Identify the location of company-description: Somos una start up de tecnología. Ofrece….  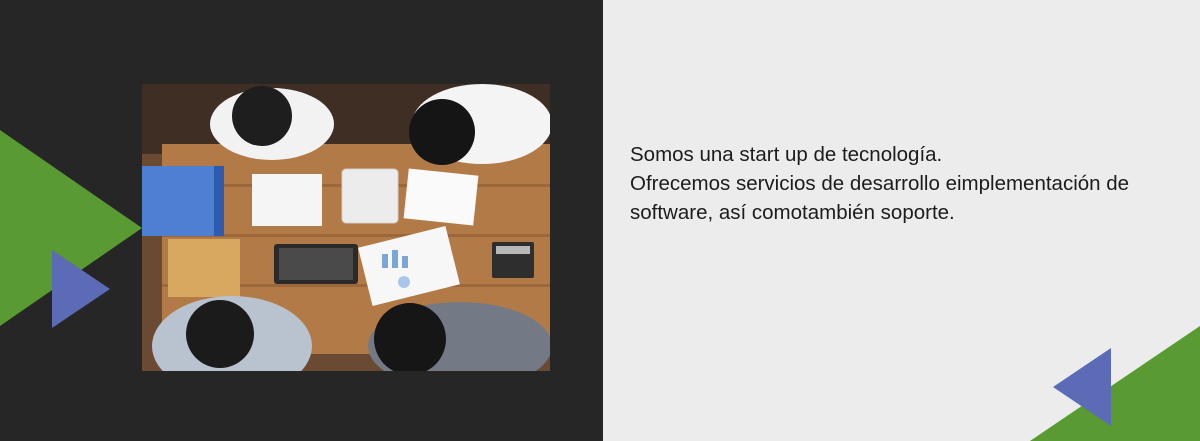
(910, 183).